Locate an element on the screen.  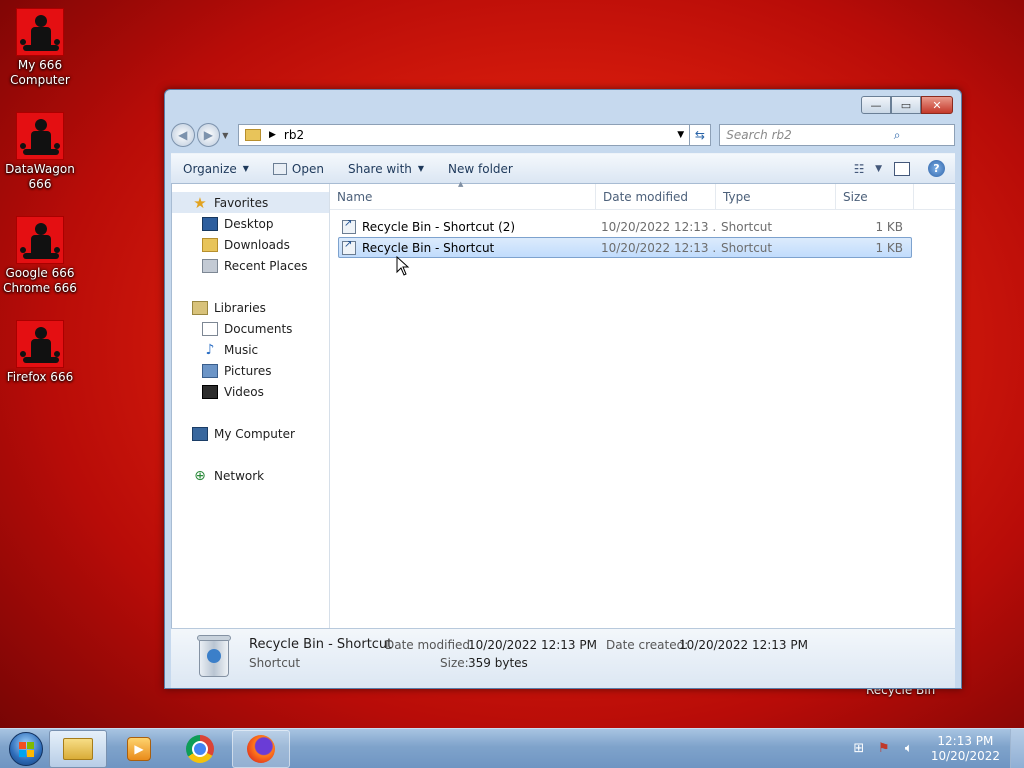
clock: 12:13 PM 10/20/2022 is located at coordinates (965, 749).